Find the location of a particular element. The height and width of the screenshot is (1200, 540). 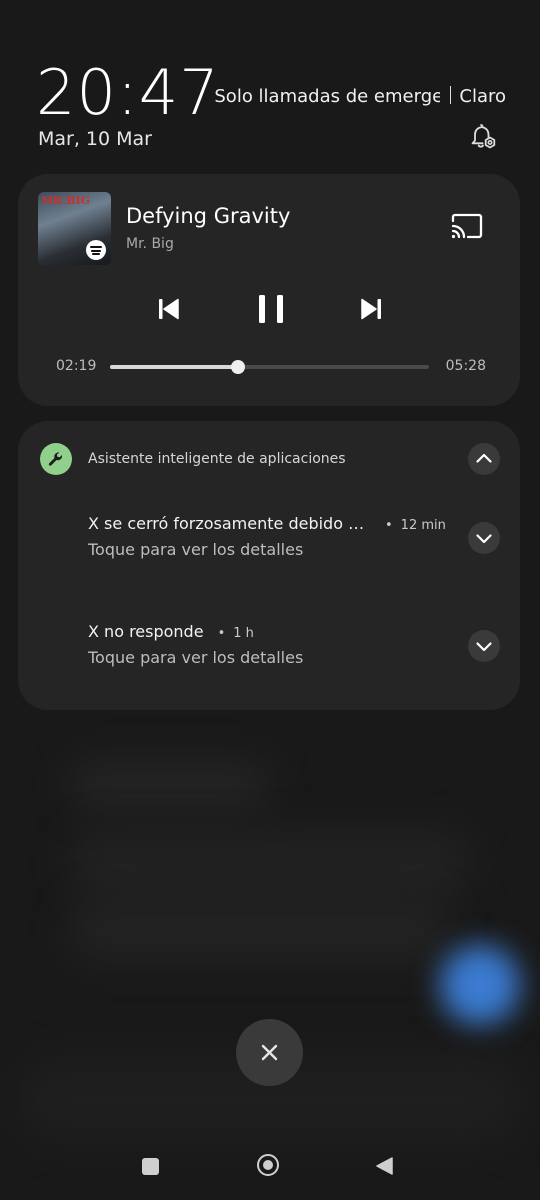

notification-settings-icon is located at coordinates (483, 137).